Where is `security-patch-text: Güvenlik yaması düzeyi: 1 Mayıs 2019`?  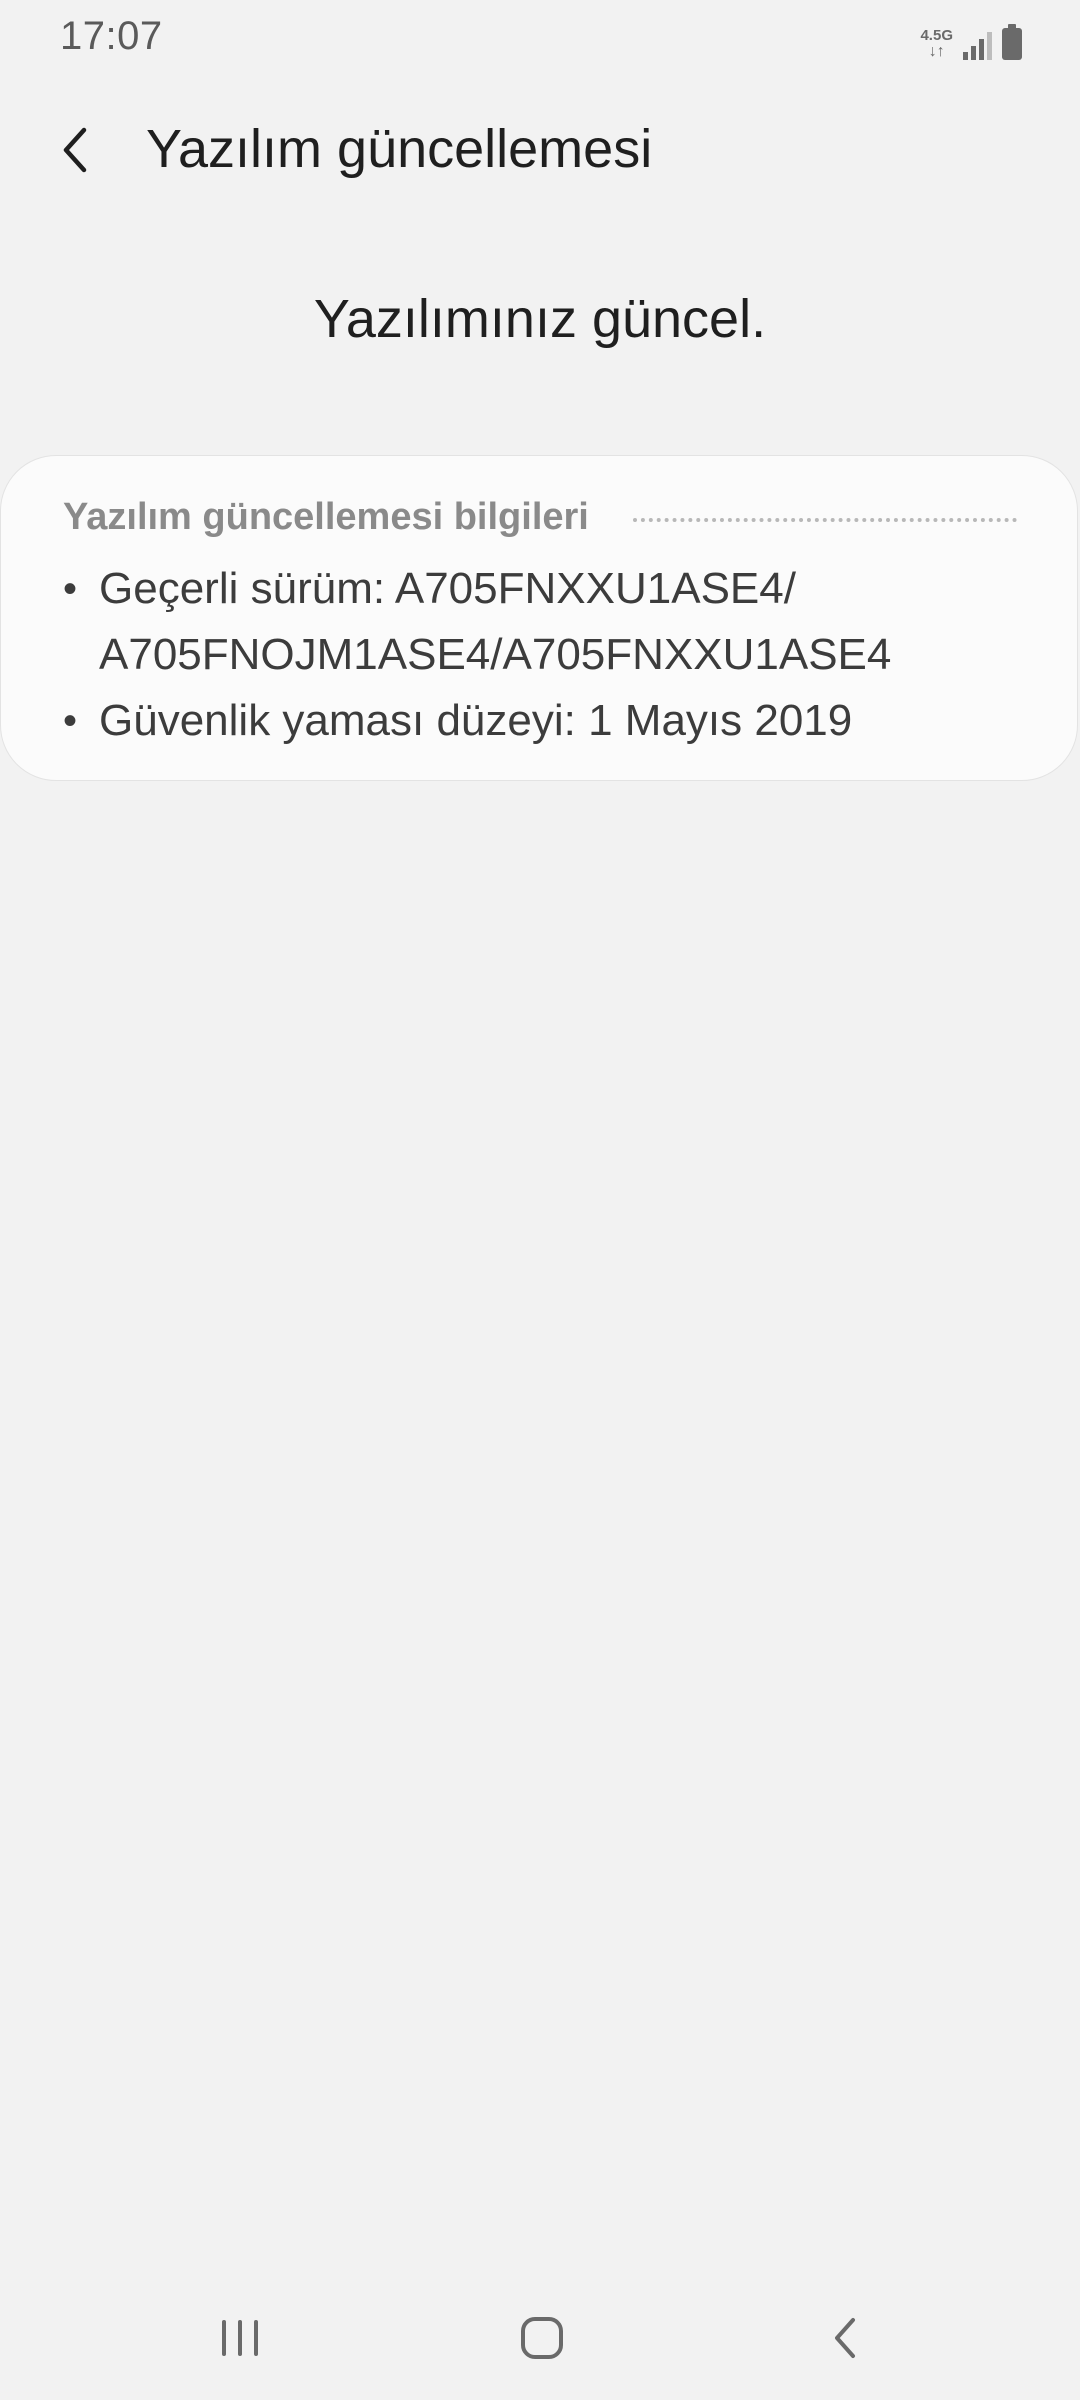
security-patch-text: Güvenlik yaması düzeyi: 1 Mayıs 2019 is located at coordinates (476, 720).